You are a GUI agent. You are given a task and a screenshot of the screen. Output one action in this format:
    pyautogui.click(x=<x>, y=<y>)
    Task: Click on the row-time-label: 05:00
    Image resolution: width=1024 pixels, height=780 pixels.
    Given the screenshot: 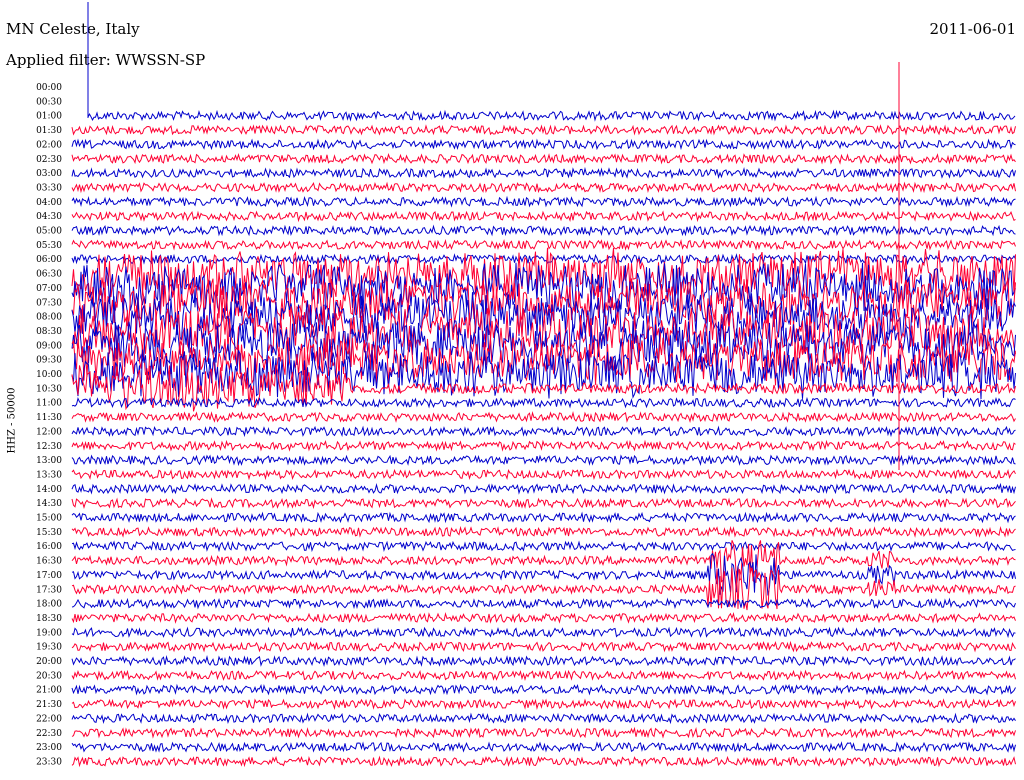 What is the action you would take?
    pyautogui.click(x=49, y=232)
    